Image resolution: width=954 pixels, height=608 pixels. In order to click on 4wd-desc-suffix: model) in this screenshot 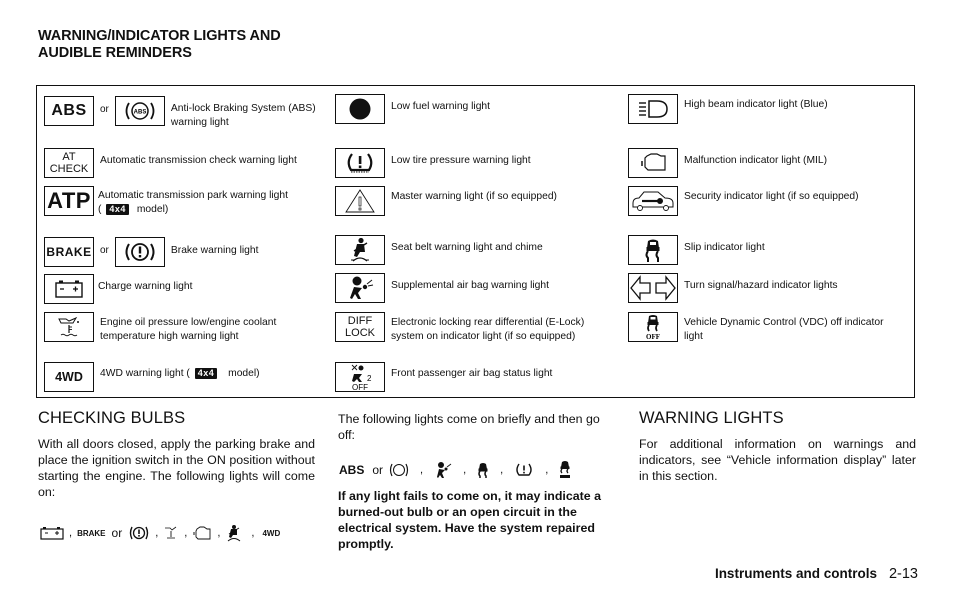, I will do `click(244, 373)`.